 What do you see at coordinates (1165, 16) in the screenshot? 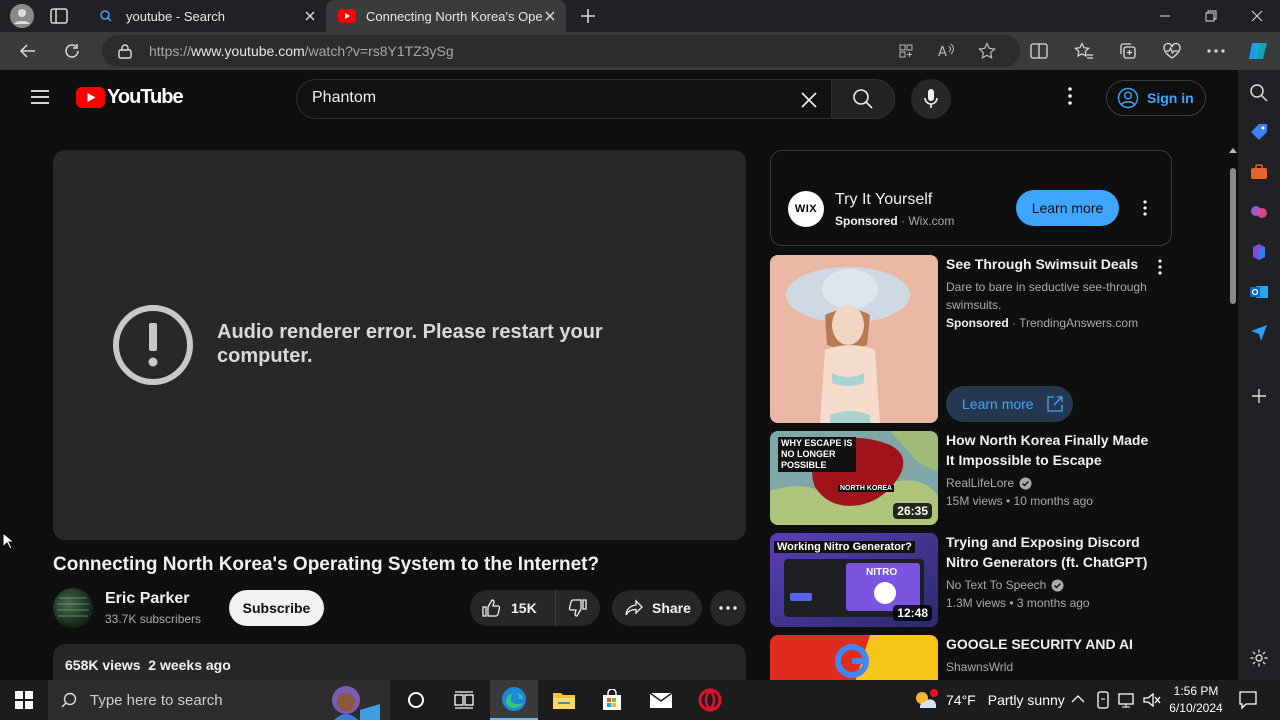
I see `minimize-button` at bounding box center [1165, 16].